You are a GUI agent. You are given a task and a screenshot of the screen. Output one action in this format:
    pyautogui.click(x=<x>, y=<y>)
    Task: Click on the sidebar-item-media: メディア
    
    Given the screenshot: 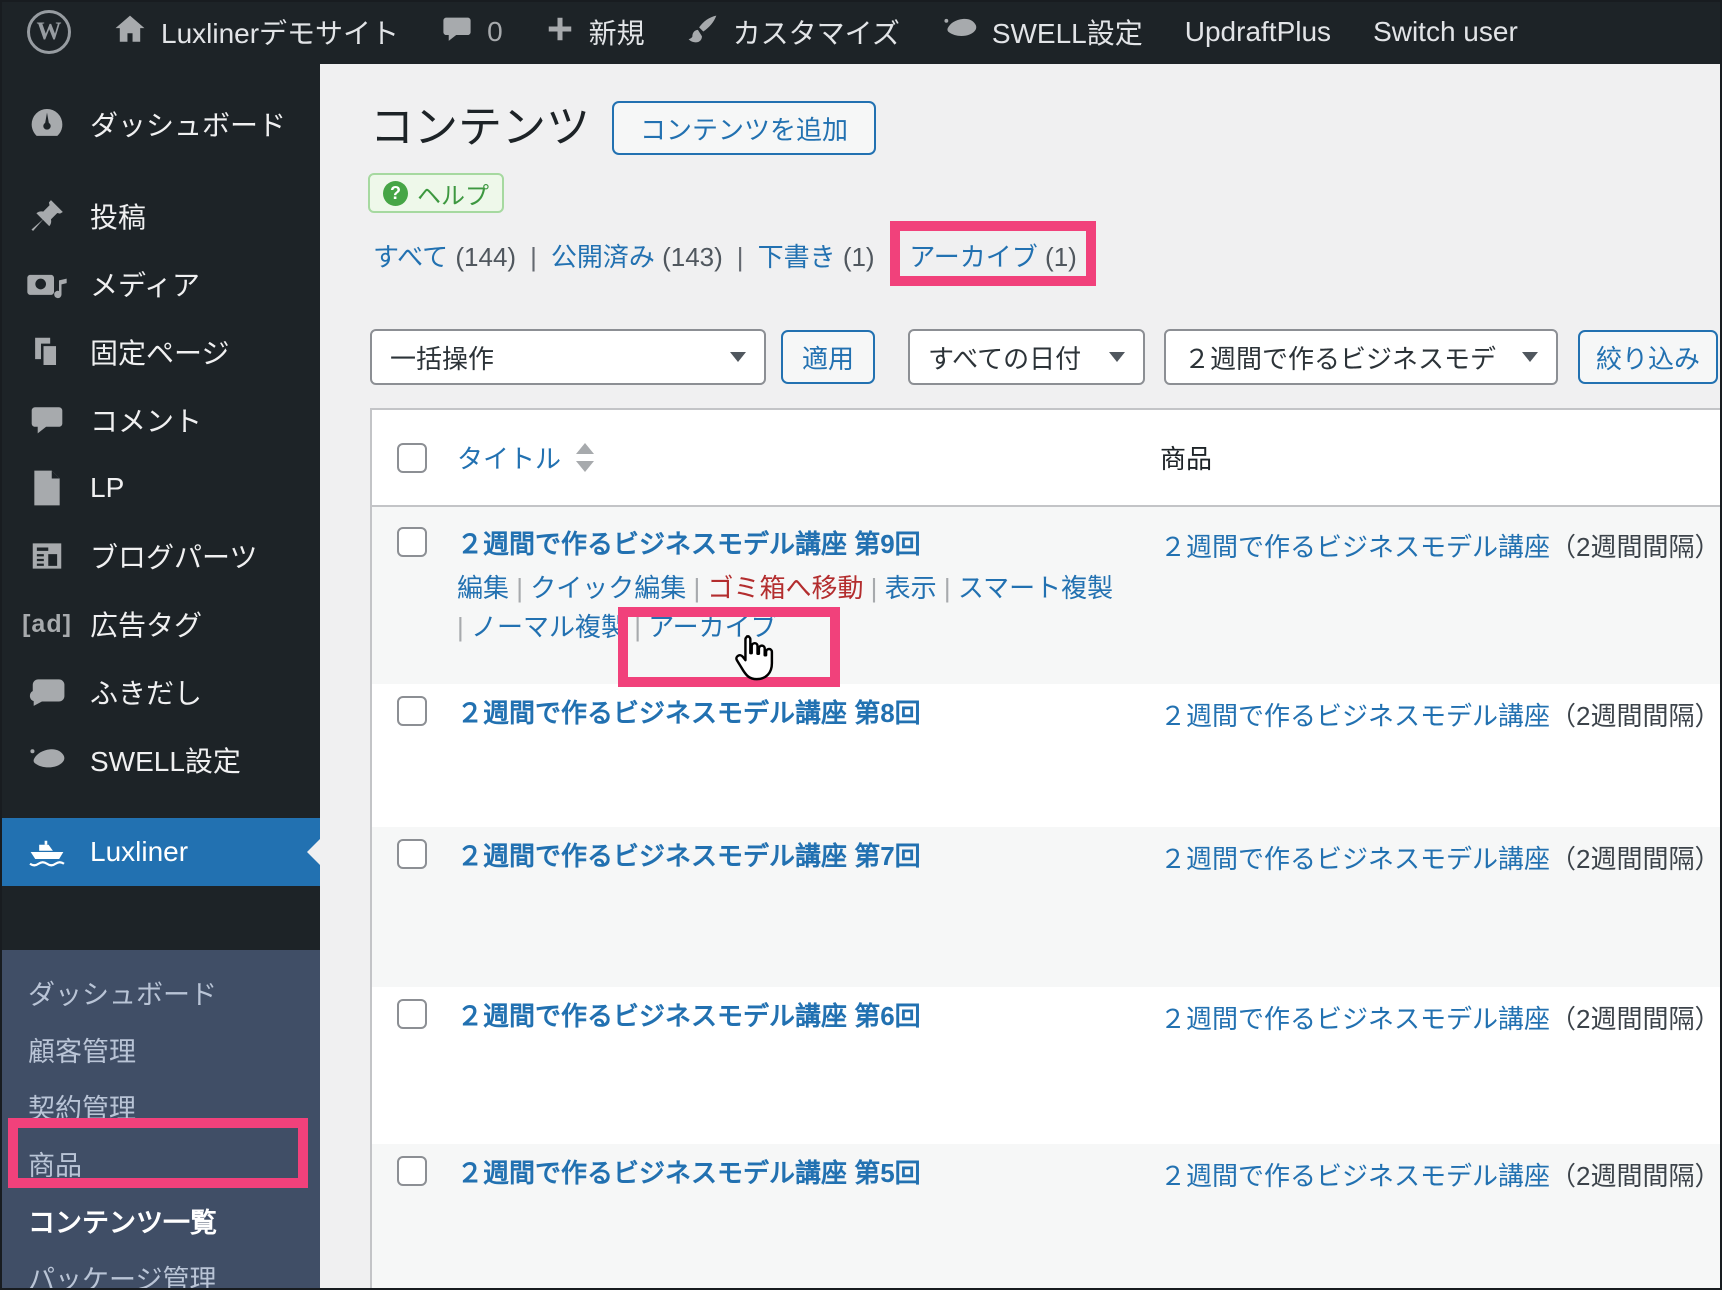 What is the action you would take?
    pyautogui.click(x=160, y=284)
    